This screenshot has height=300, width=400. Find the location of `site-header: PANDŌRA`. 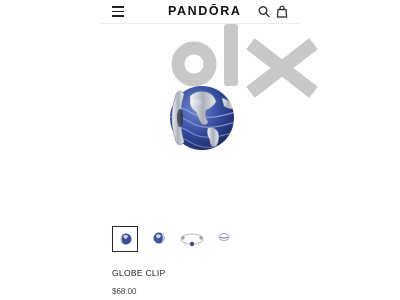

site-header: PANDŌRA is located at coordinates (200, 12).